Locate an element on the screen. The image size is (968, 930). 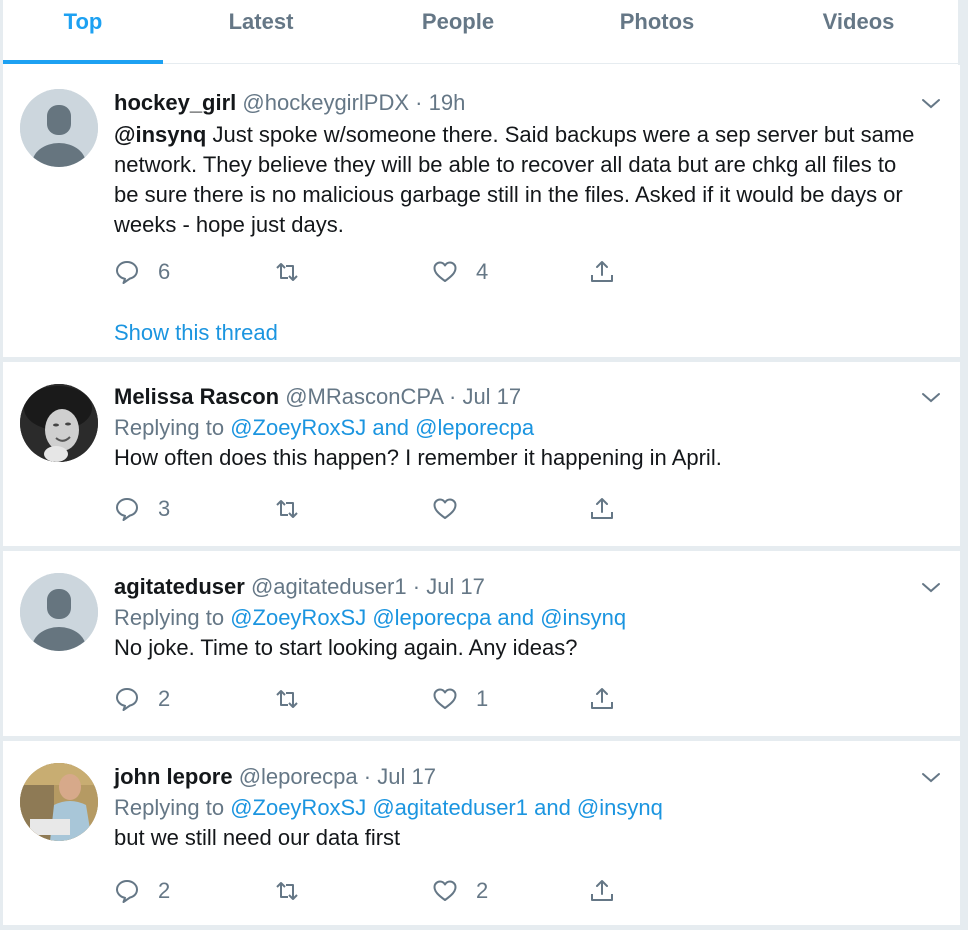
tab-latest: Latest is located at coordinates (261, 32).